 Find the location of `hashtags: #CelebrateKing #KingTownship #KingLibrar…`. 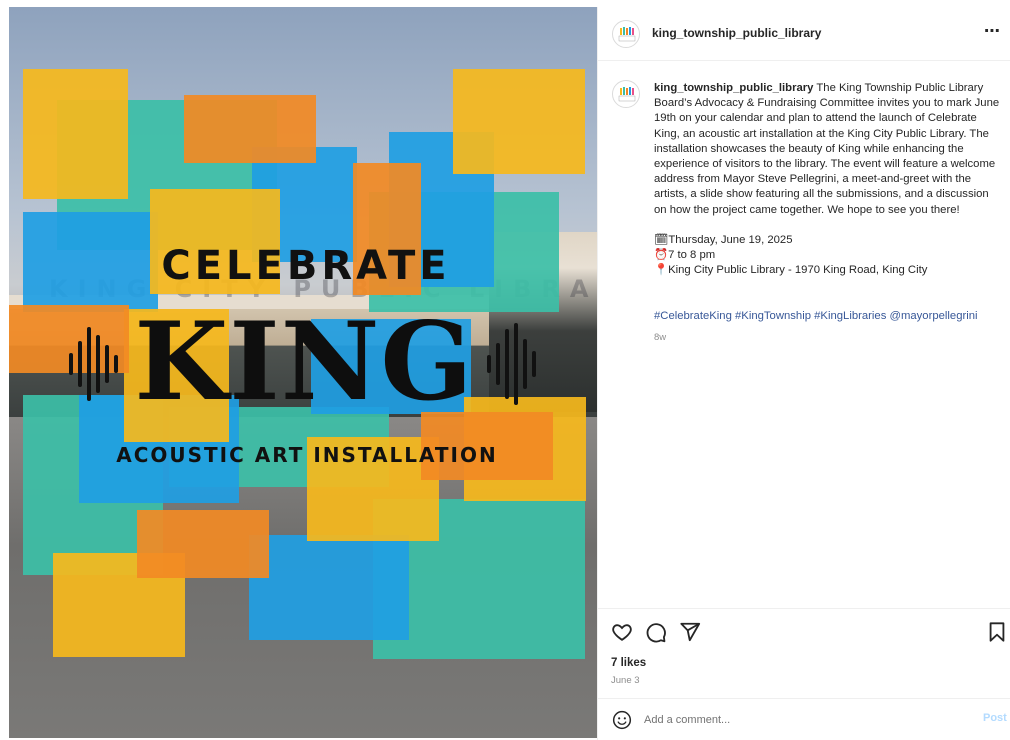

hashtags: #CelebrateKing #KingTownship #KingLibrar… is located at coordinates (828, 316).